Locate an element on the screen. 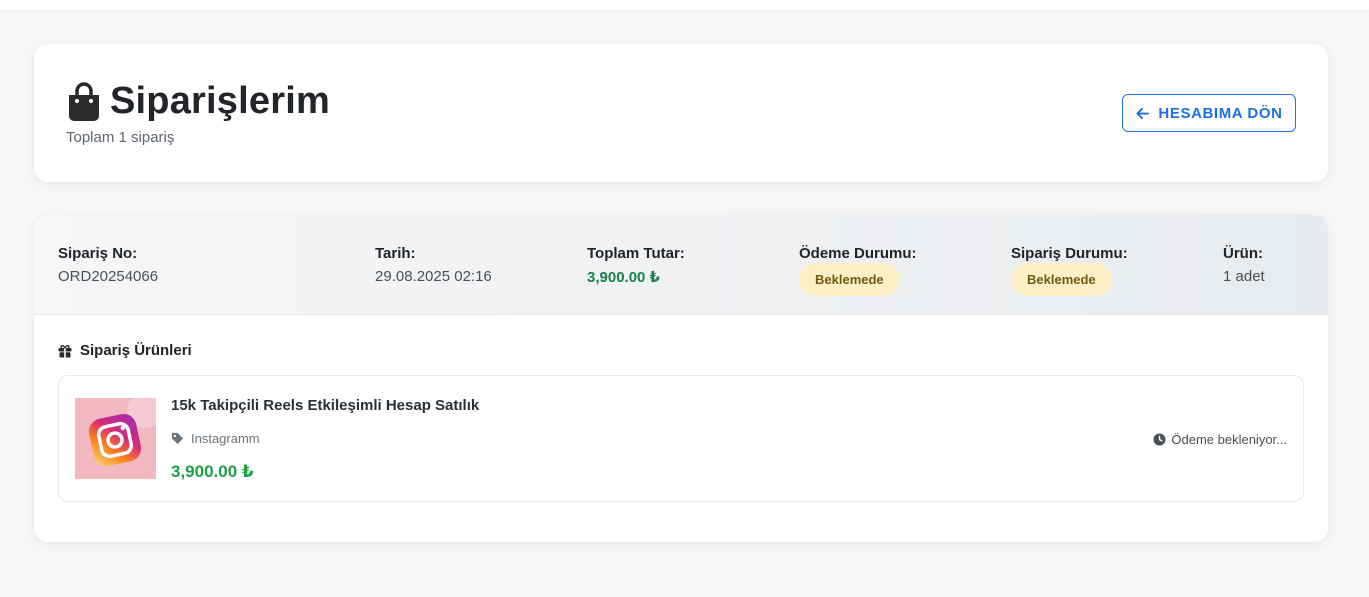  page-title-row: Siparişlerim is located at coordinates (198, 101).